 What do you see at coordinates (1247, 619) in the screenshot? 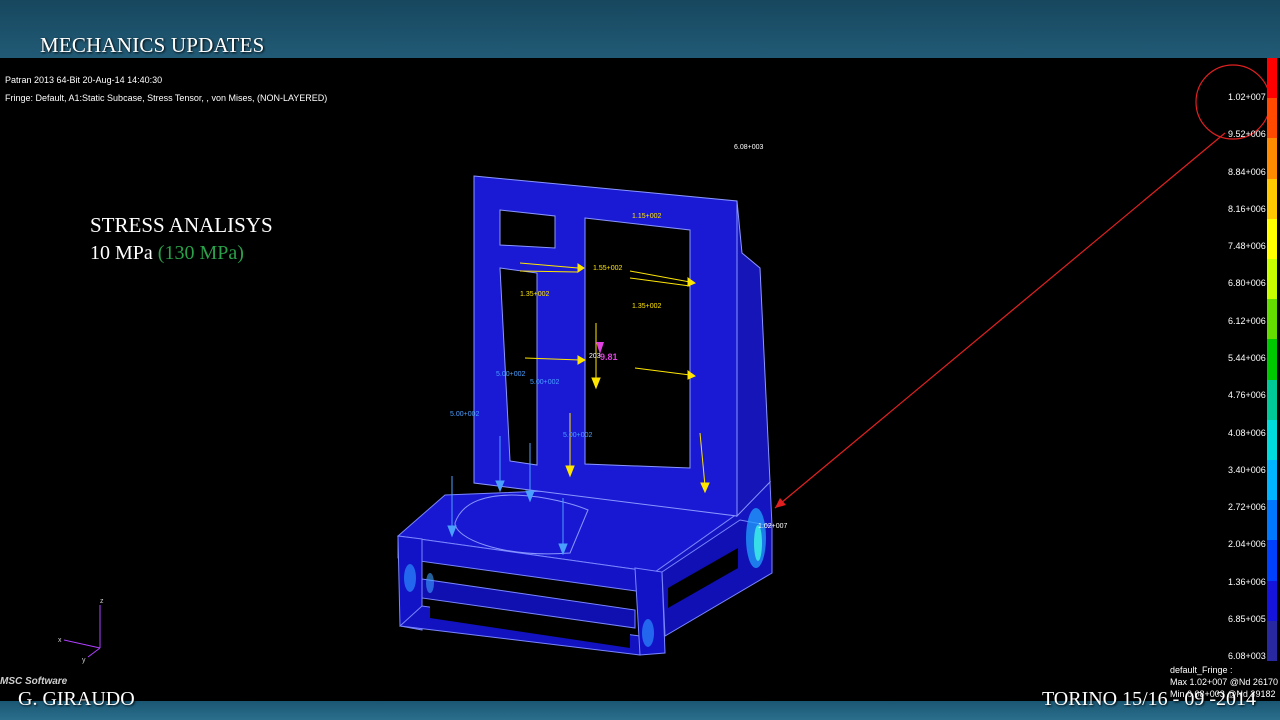
I see `colorbar-label: 6.85+005` at bounding box center [1247, 619].